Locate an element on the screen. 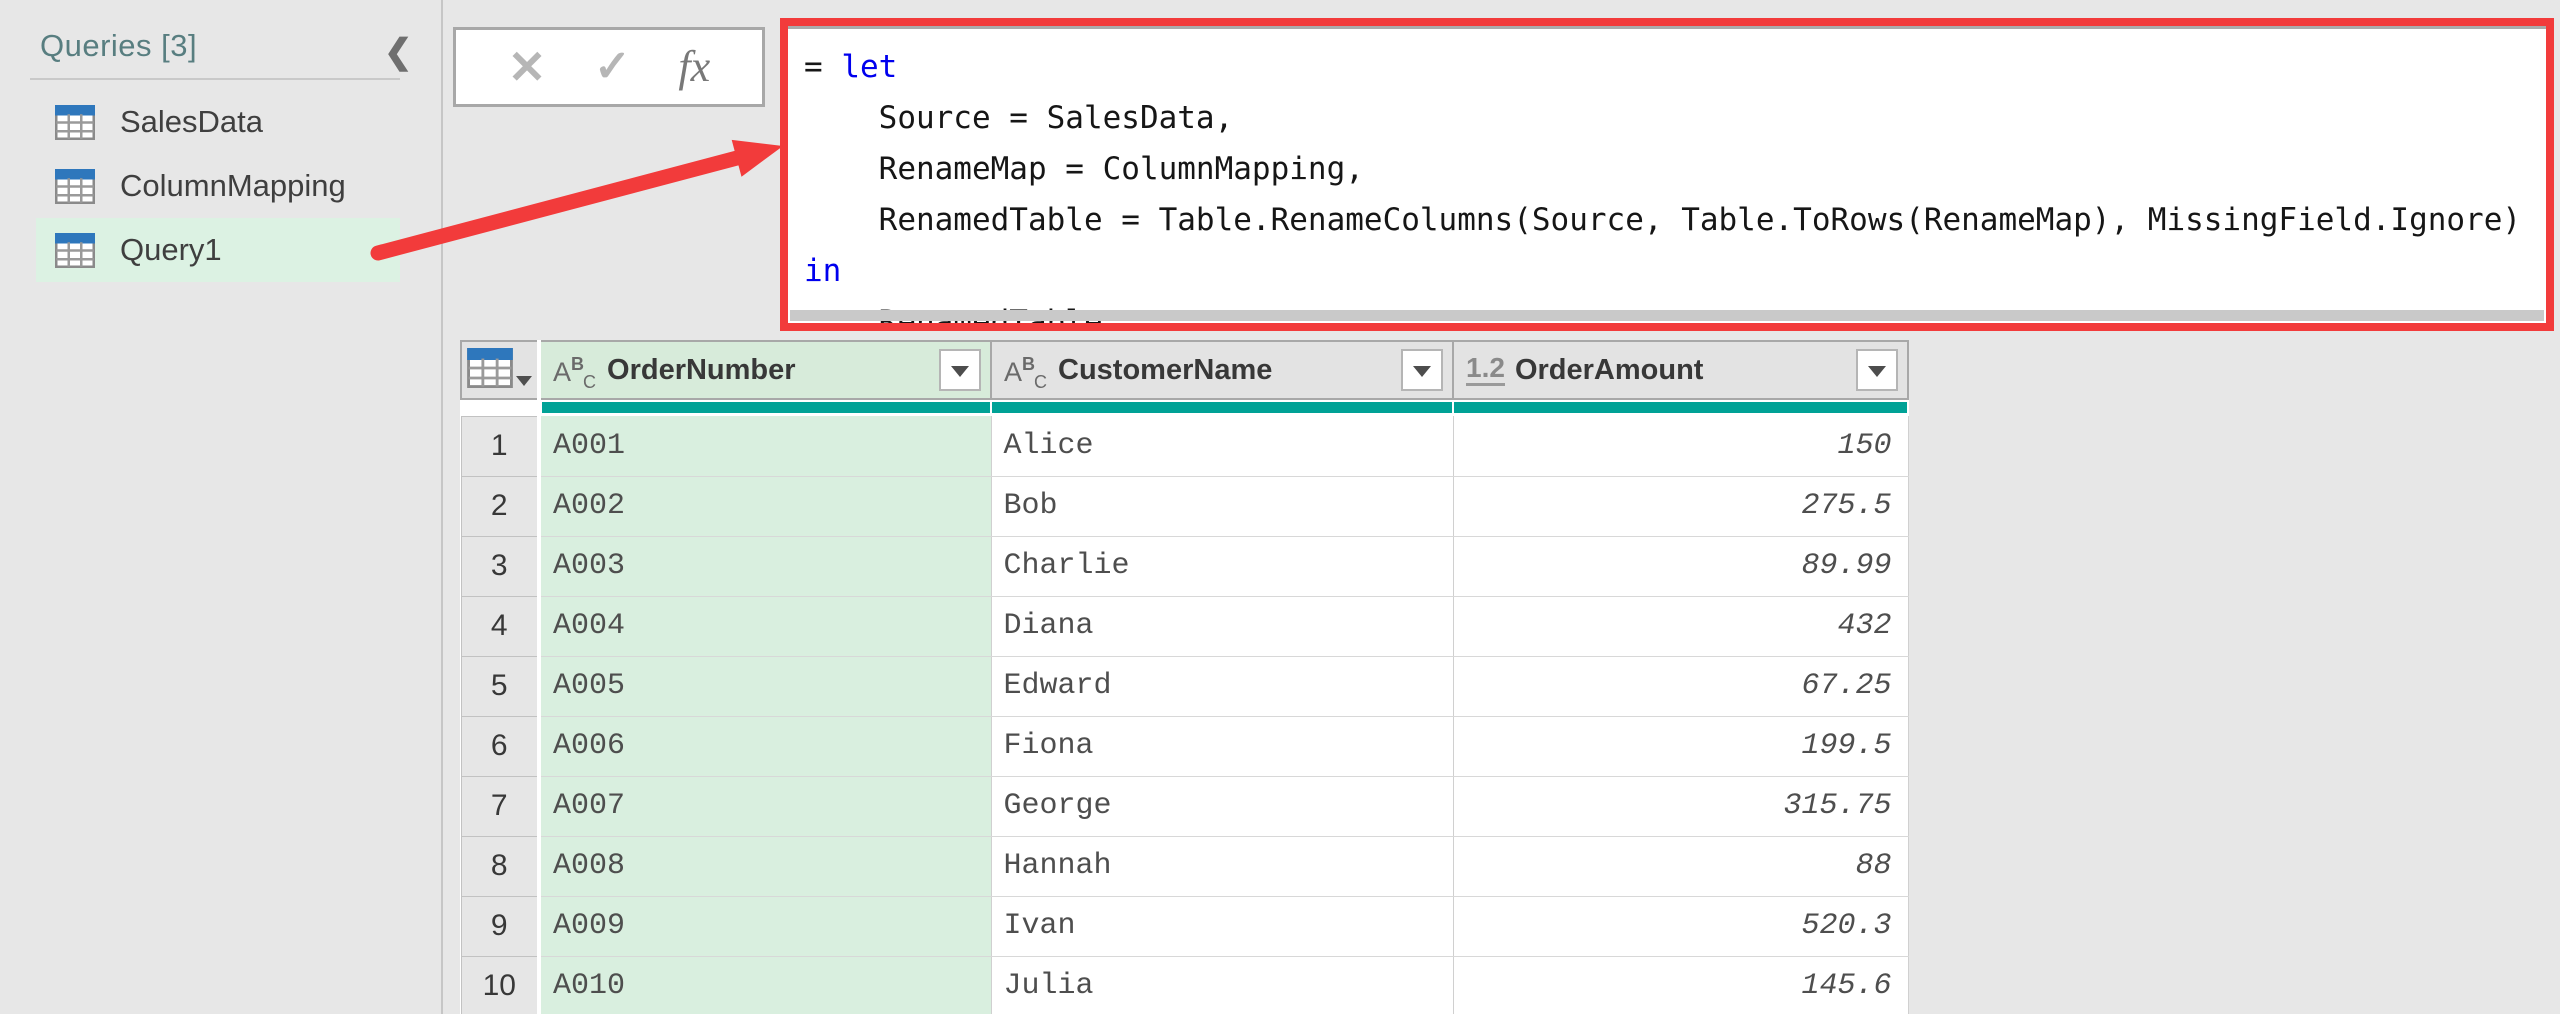 The height and width of the screenshot is (1014, 2560). table-row: 7 A007 George 315.75 is located at coordinates (1184, 806).